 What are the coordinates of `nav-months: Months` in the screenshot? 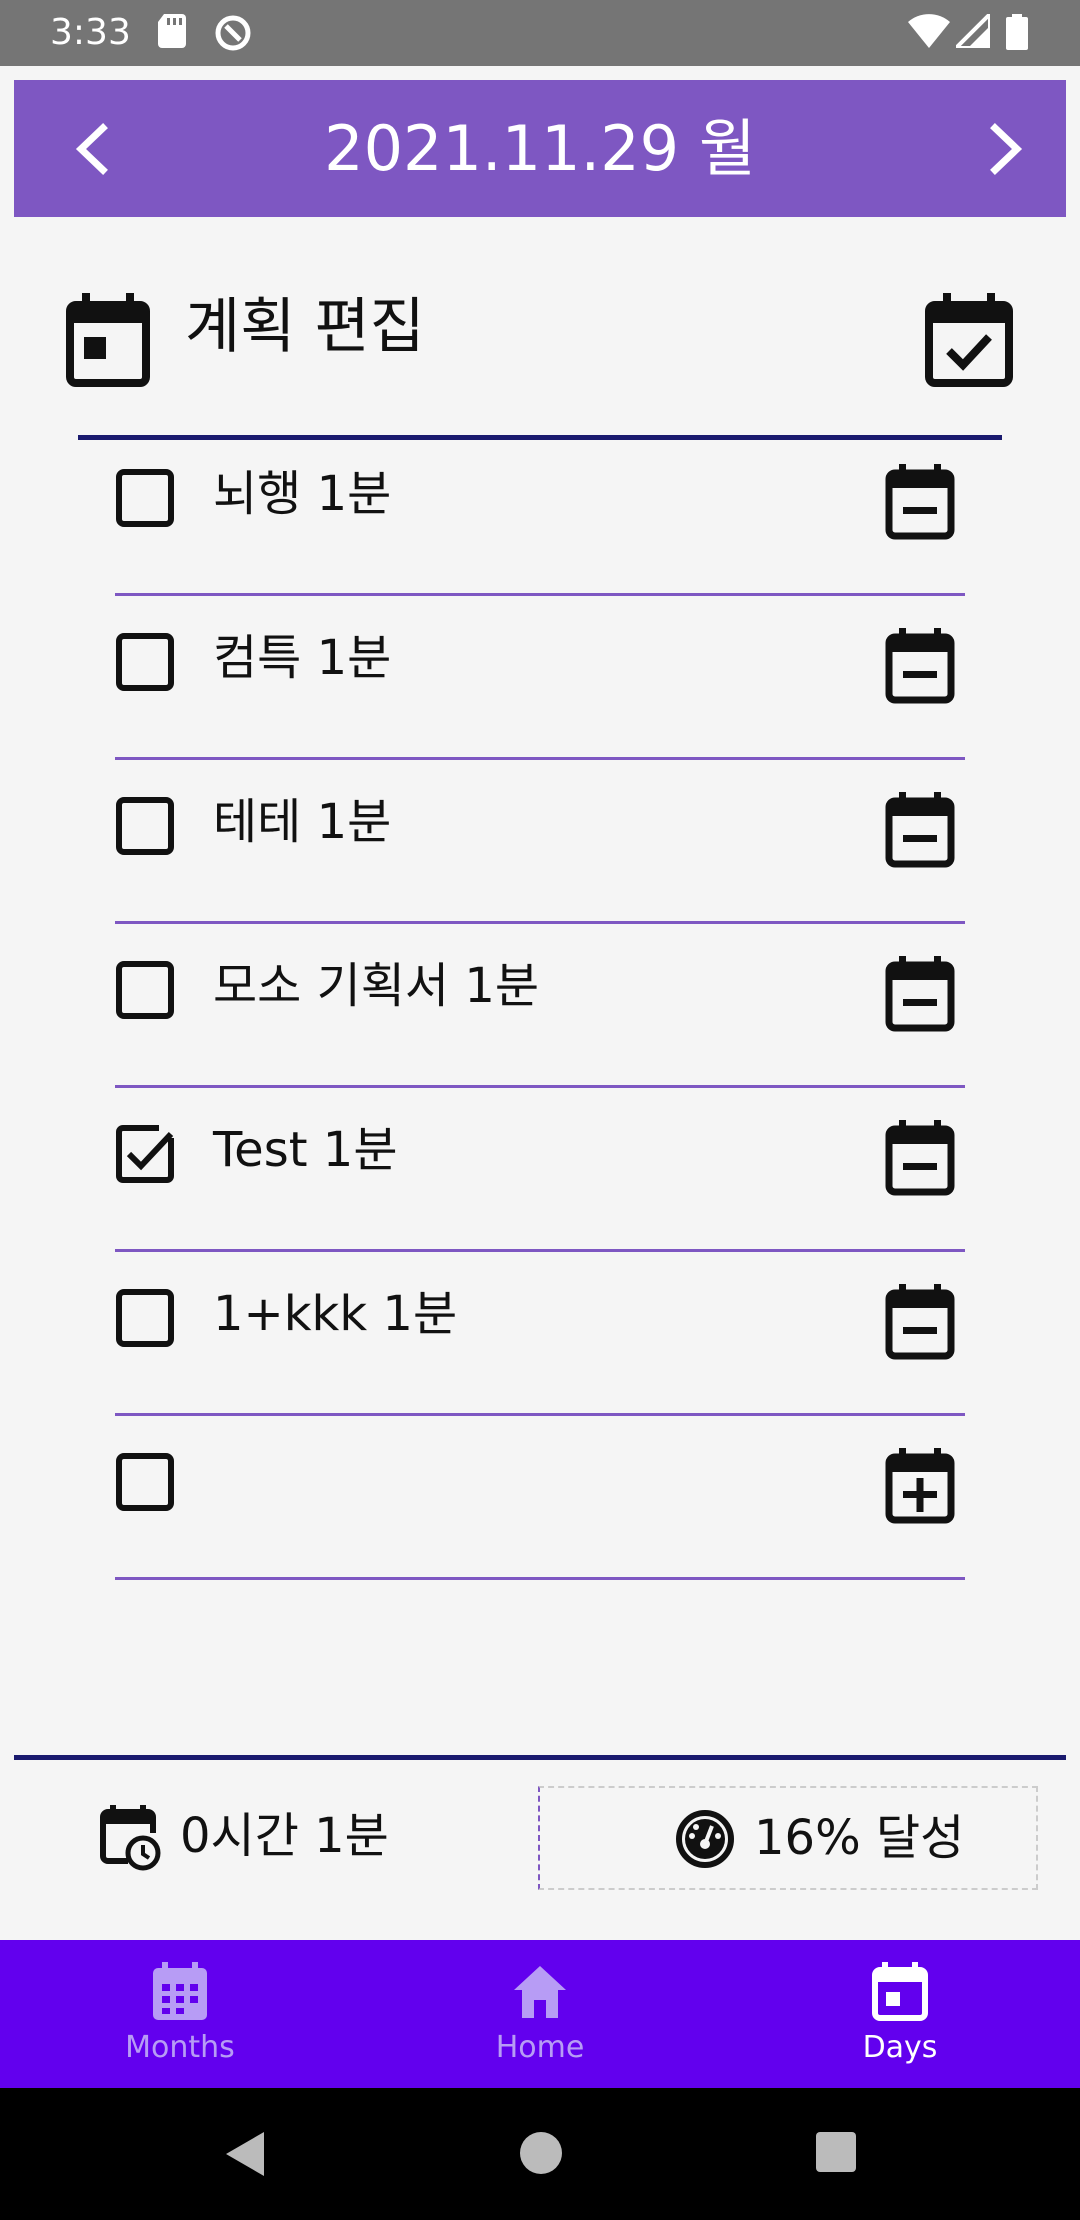 It's located at (180, 2014).